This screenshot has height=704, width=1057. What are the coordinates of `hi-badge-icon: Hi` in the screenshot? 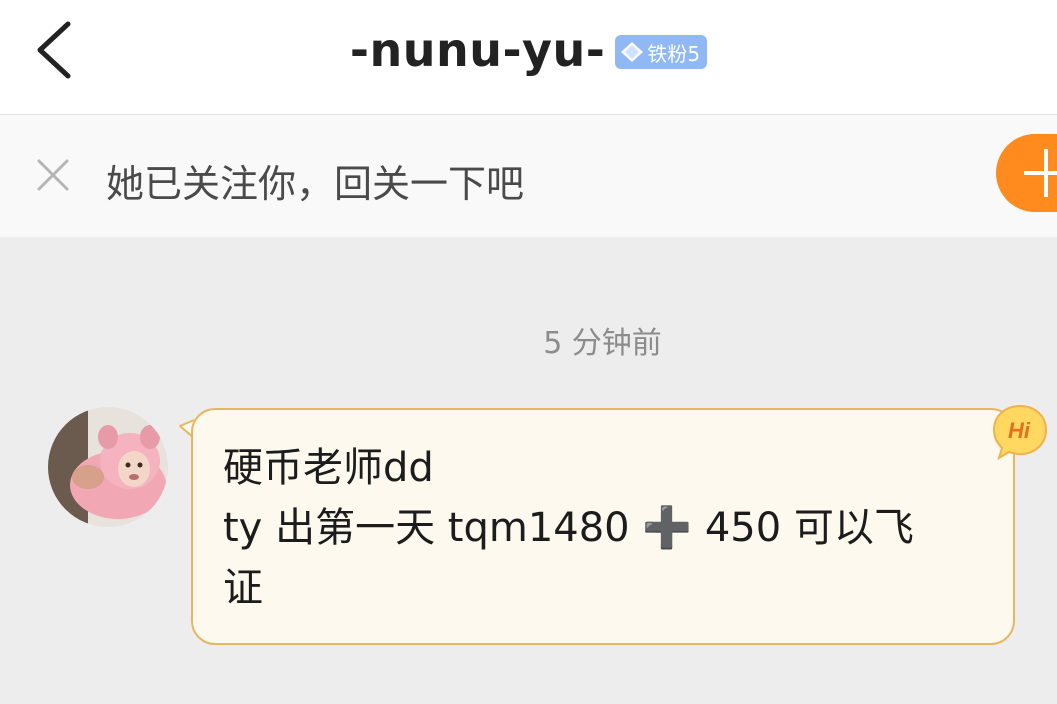 It's located at (1020, 432).